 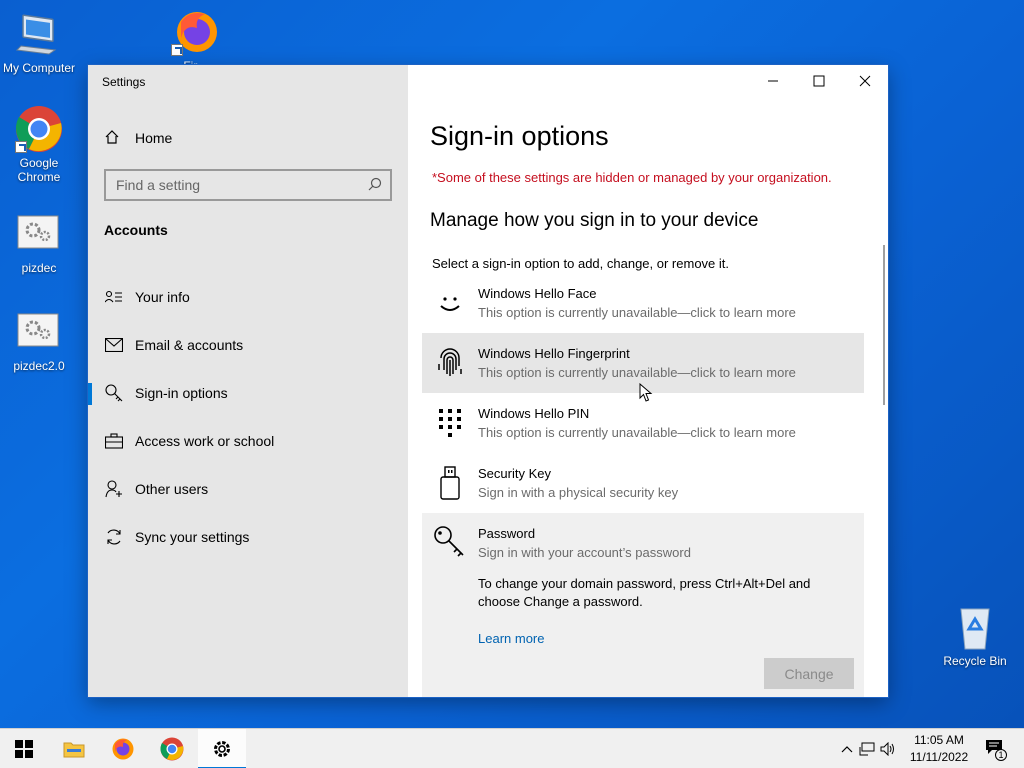 I want to click on section-heading-accounts: Accounts, so click(x=136, y=230).